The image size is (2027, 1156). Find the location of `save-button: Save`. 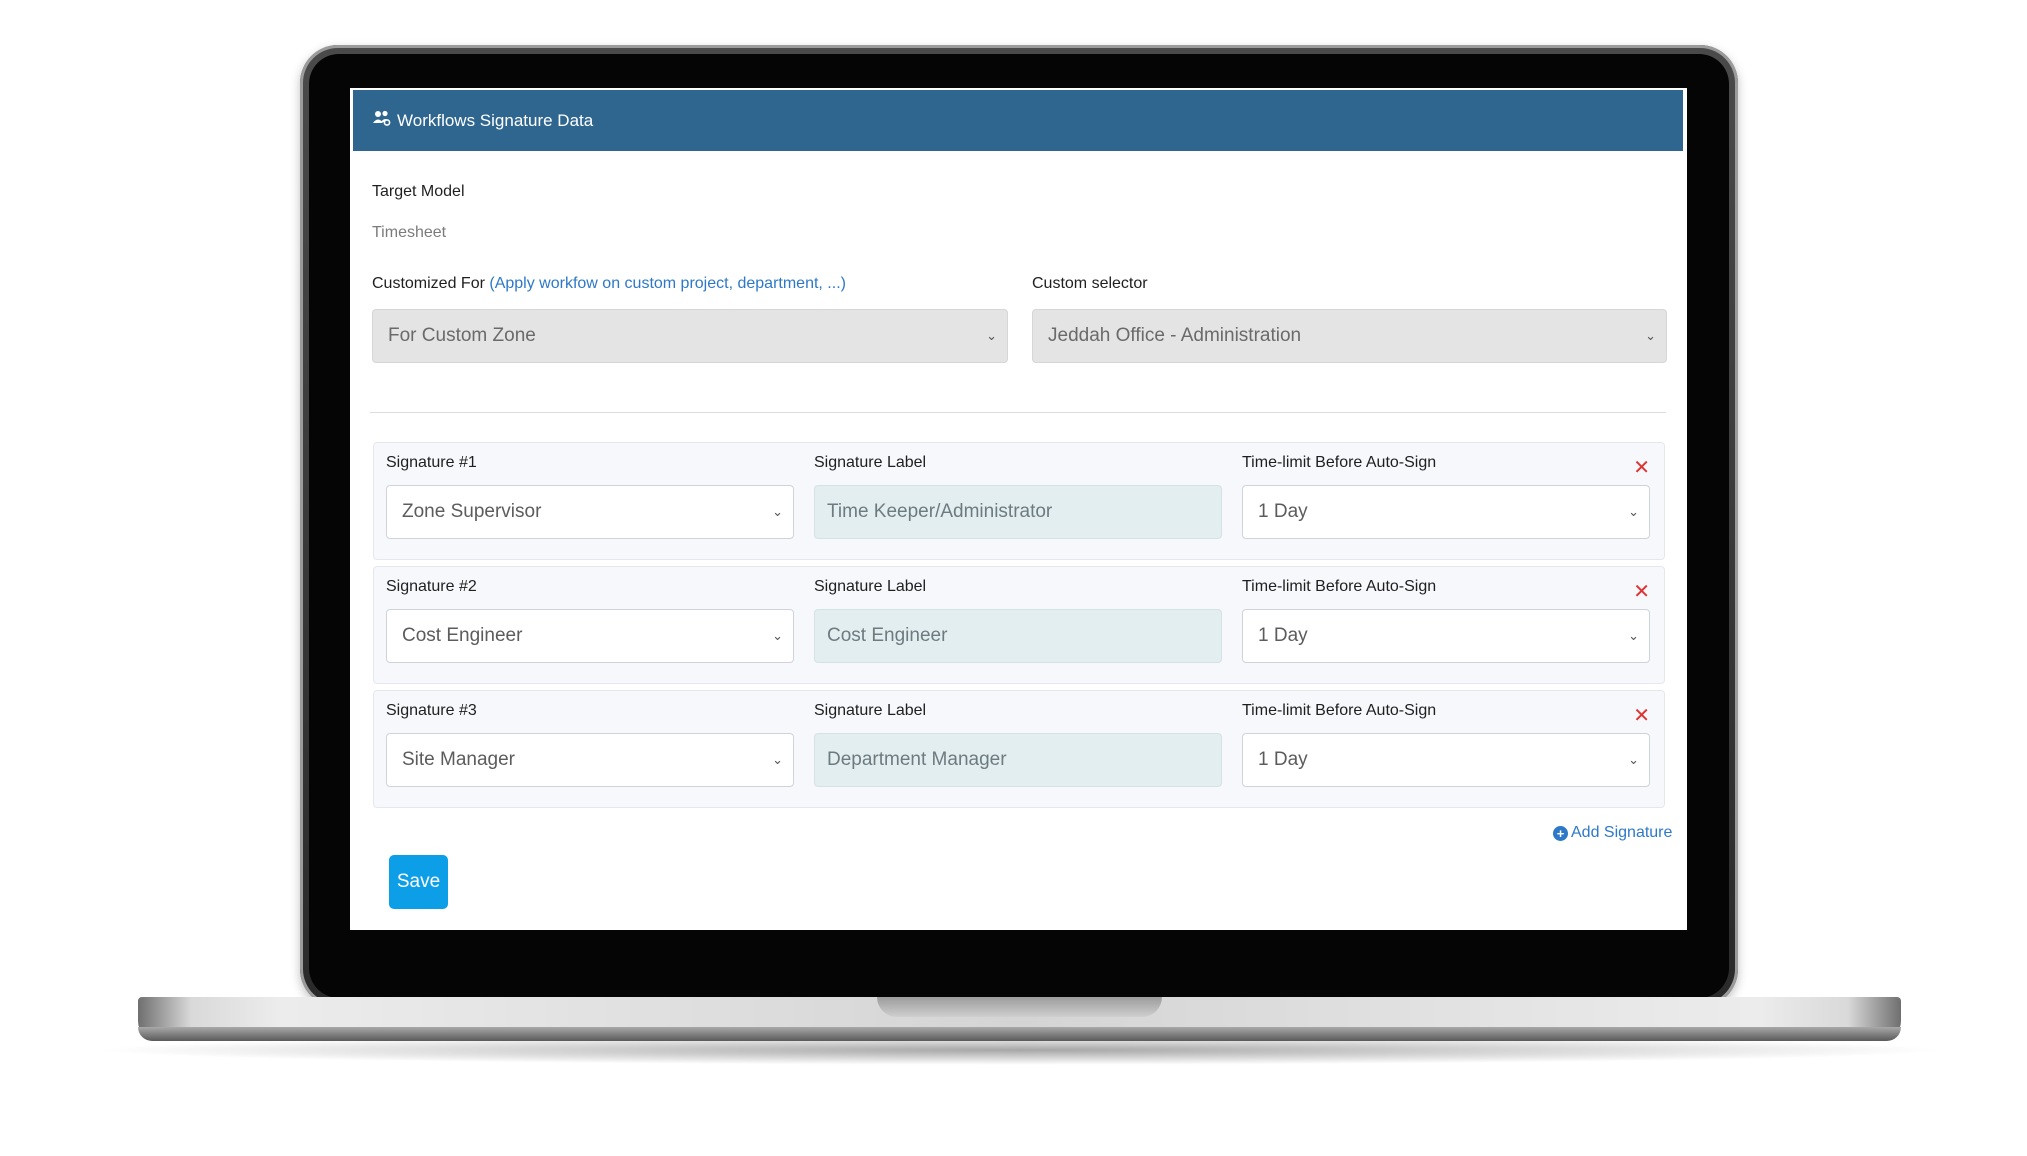

save-button: Save is located at coordinates (418, 882).